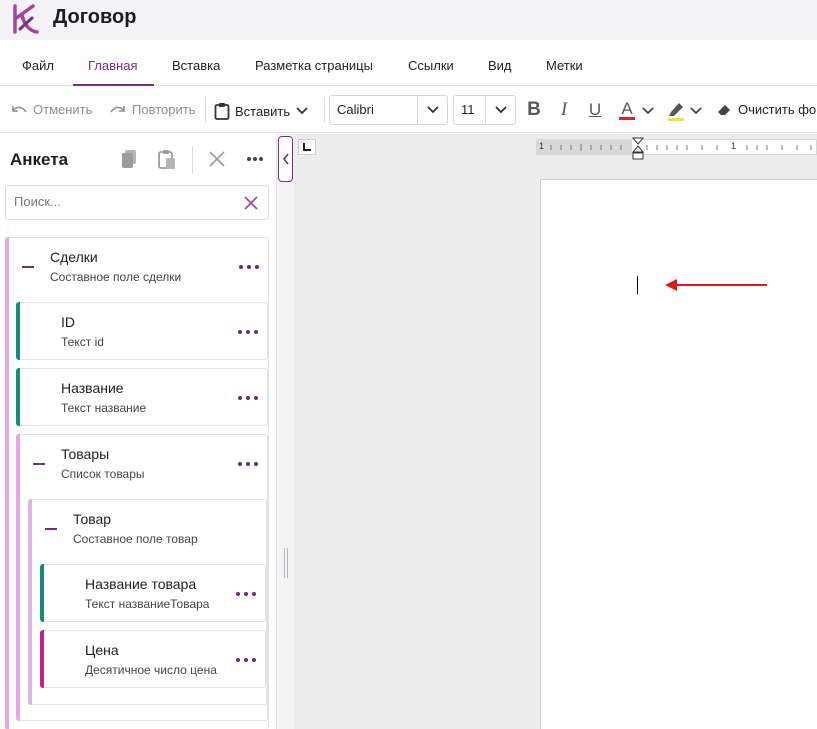 This screenshot has width=817, height=729. I want to click on tab-stop-left-icon, so click(307, 147).